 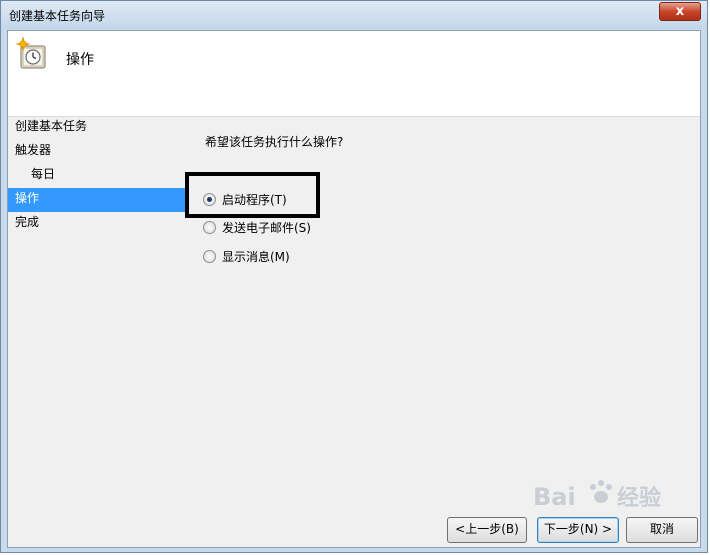 I want to click on step-finish: 完成, so click(x=98, y=224).